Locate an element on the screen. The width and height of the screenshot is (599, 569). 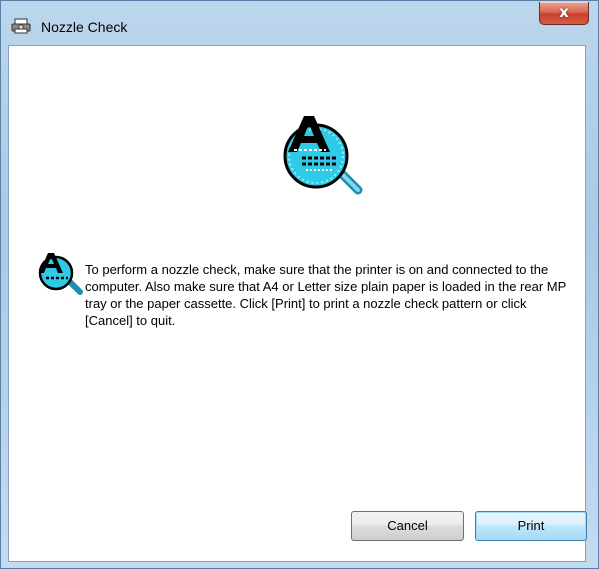
title-bar: Nozzle Check x is located at coordinates (299, 23).